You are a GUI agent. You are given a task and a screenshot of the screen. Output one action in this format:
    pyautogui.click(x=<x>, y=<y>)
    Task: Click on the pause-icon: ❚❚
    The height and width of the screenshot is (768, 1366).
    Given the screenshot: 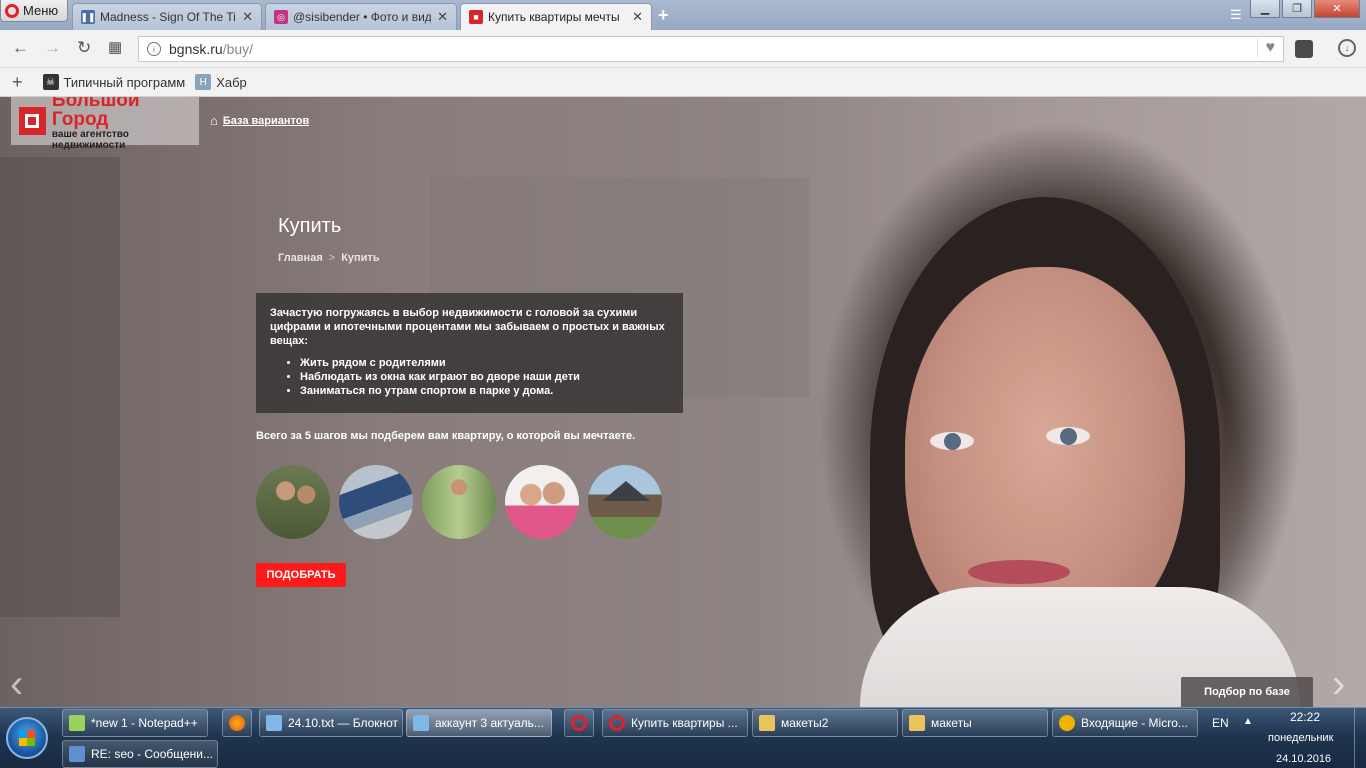 What is the action you would take?
    pyautogui.click(x=88, y=17)
    